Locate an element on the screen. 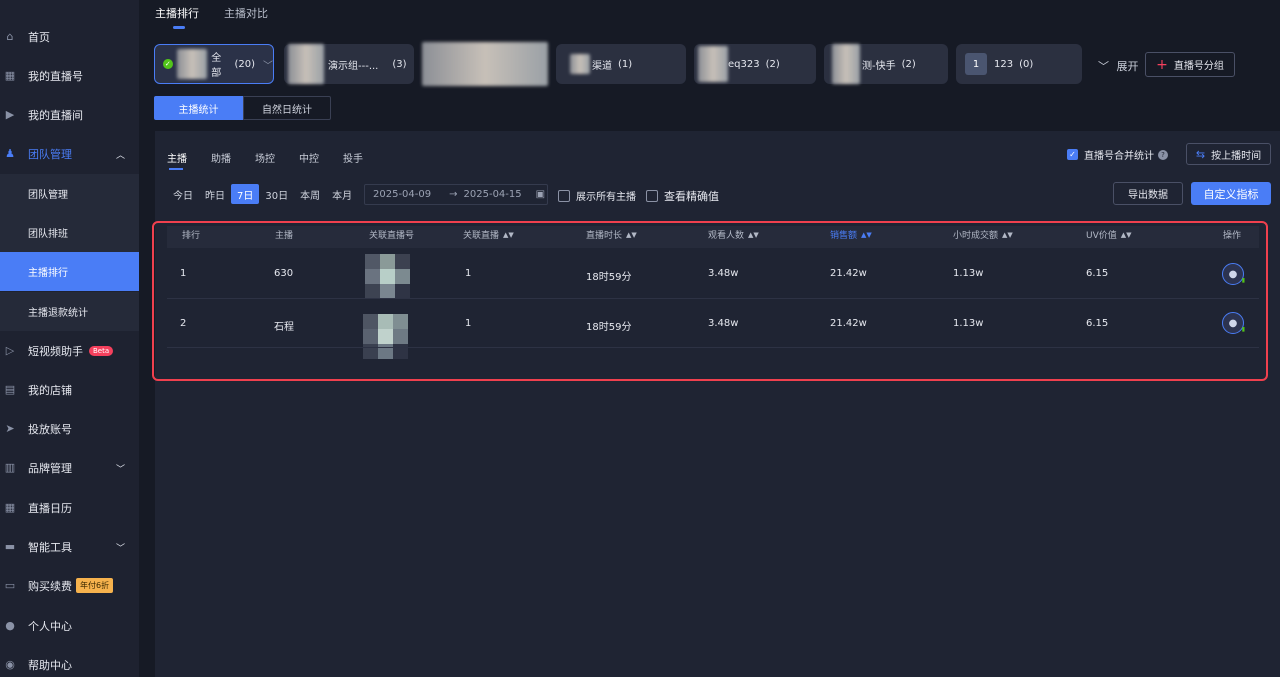 The width and height of the screenshot is (1280, 677). grid-icon: ▦ is located at coordinates (10, 75).